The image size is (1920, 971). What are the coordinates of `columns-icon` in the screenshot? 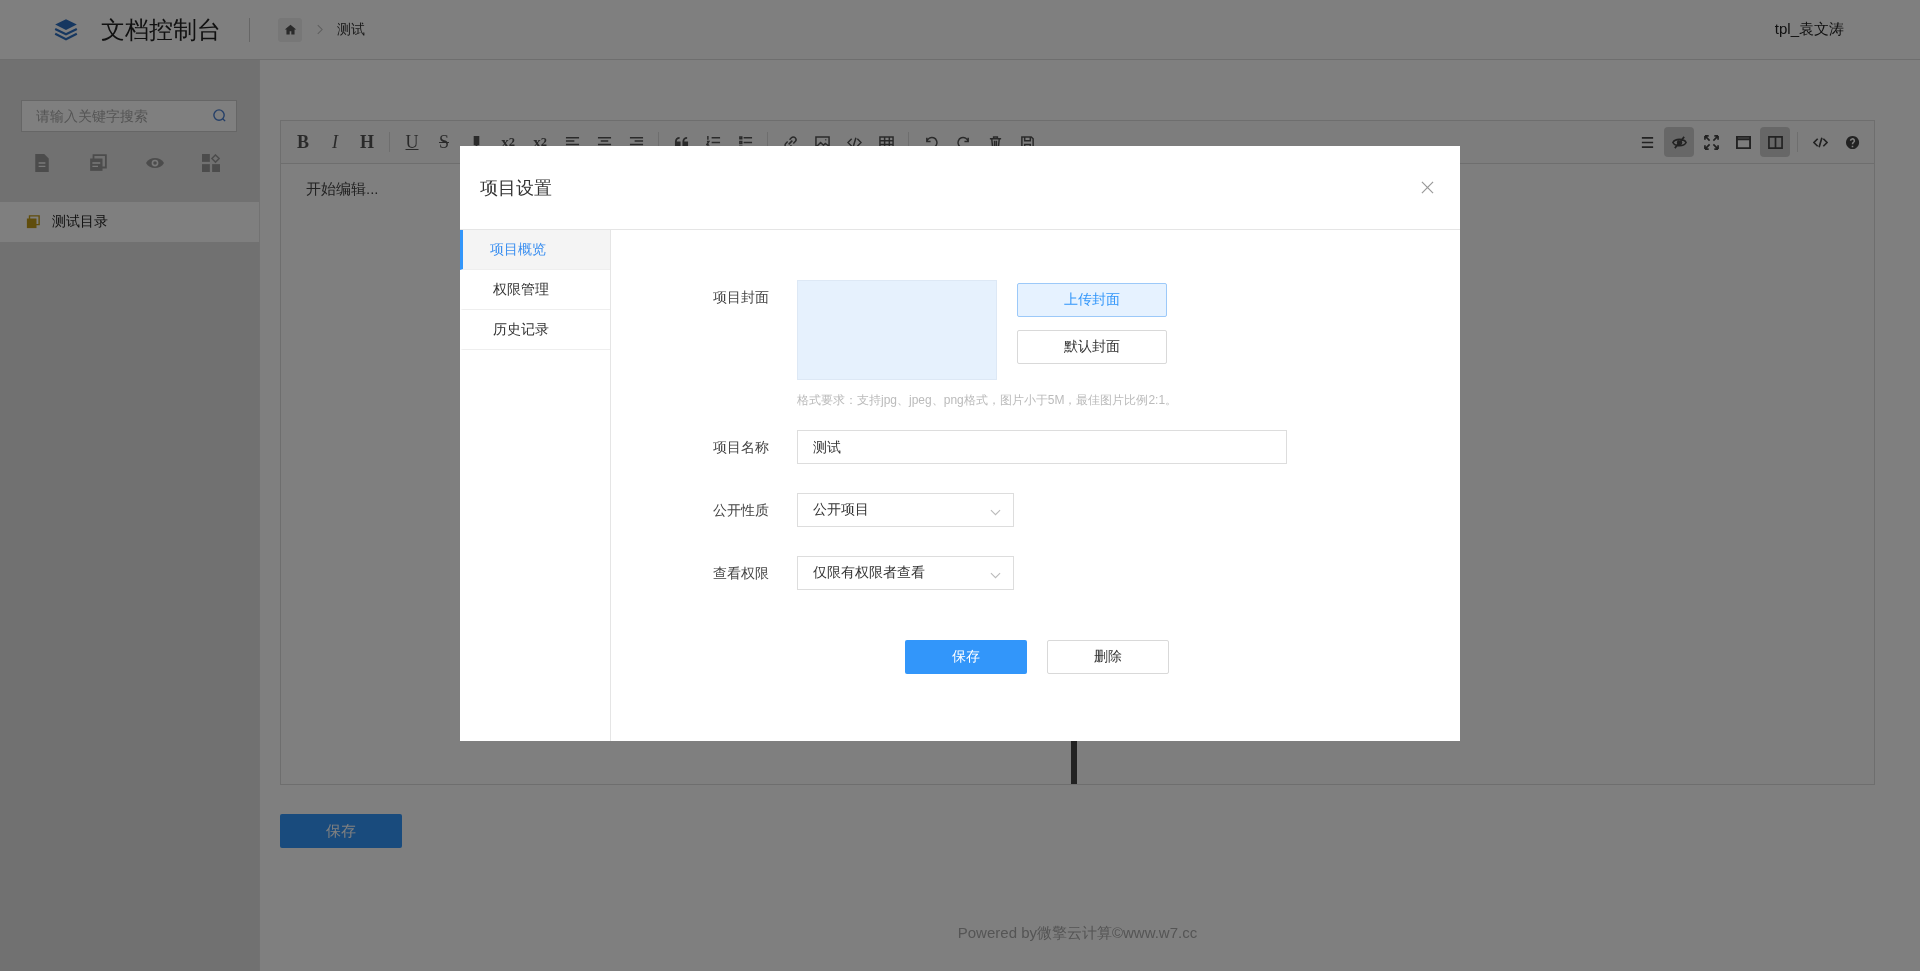 It's located at (1775, 142).